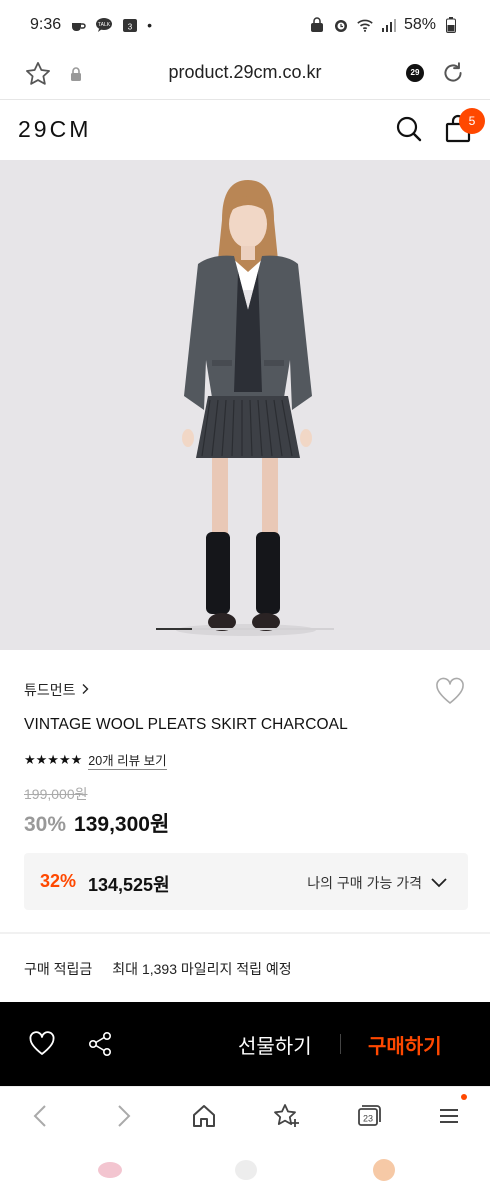 The image size is (490, 1200). I want to click on browser-address-bar: product.29cm.co.kr 29, so click(245, 75).